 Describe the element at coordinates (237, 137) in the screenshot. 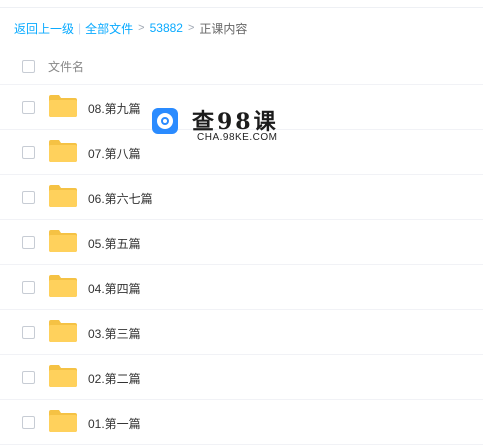

I see `watermark-subtitle: CHA.98KE.COM` at that location.